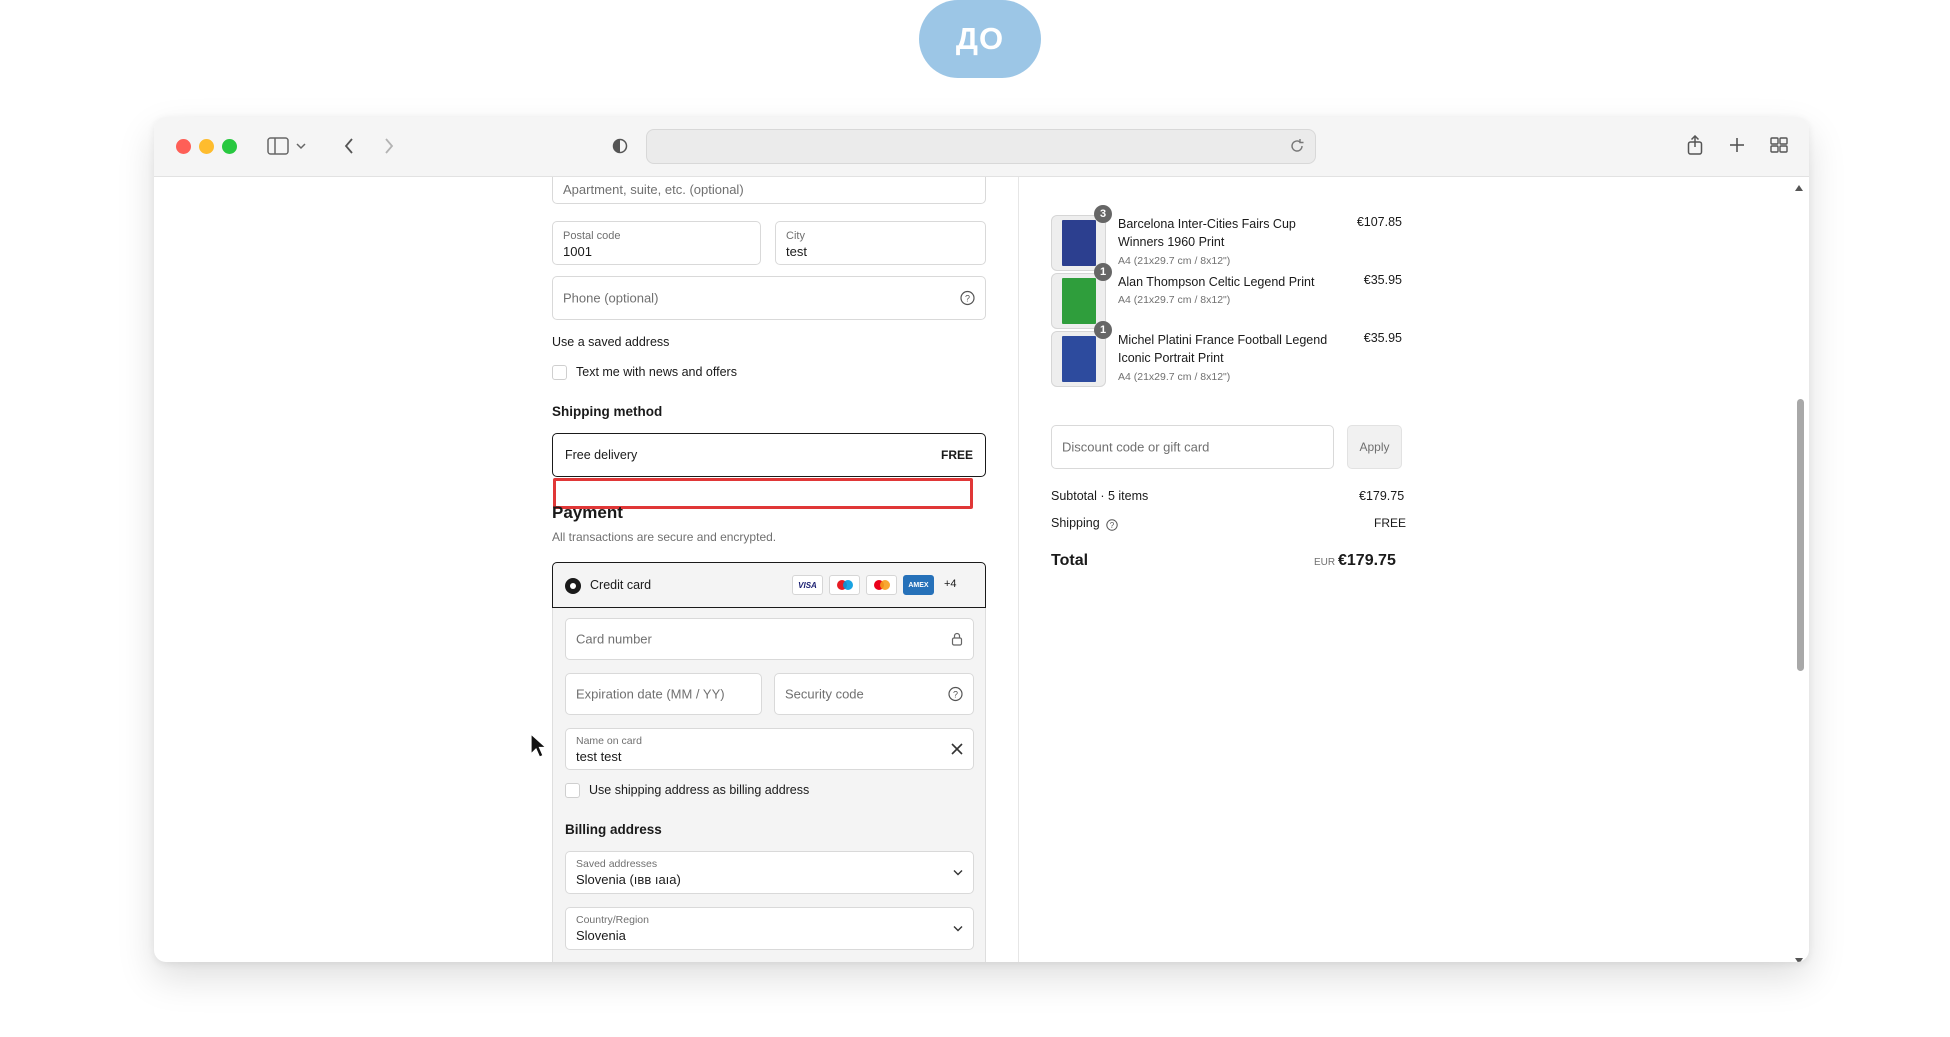  I want to click on total-label: Total, so click(1070, 560).